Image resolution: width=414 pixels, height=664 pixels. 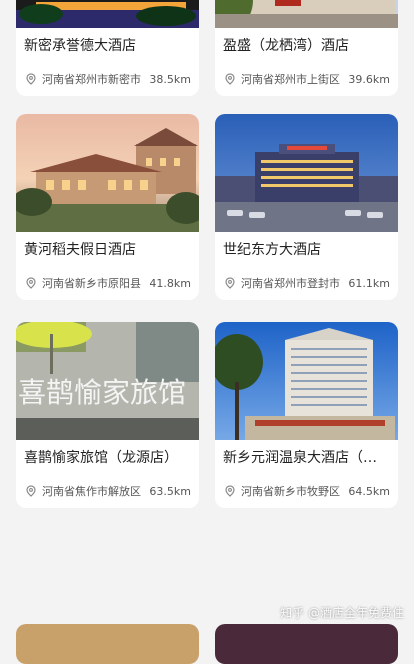 What do you see at coordinates (91, 79) in the screenshot?
I see `hotel-address: 河南省郑州市新密市` at bounding box center [91, 79].